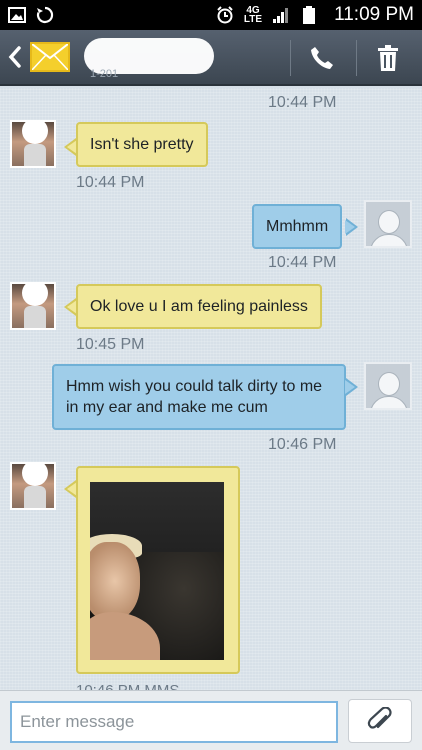  I want to click on mms-message, so click(158, 570).